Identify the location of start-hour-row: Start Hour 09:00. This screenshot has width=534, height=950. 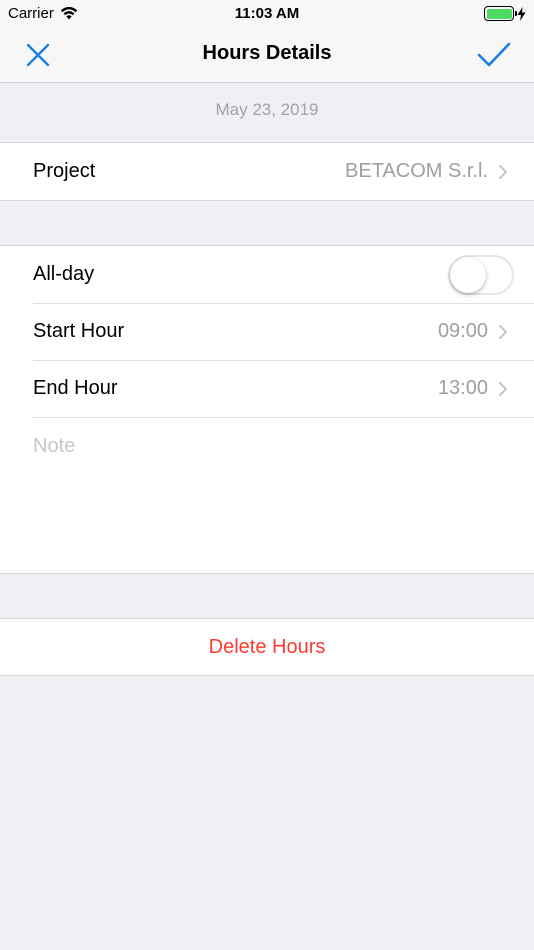
(267, 331).